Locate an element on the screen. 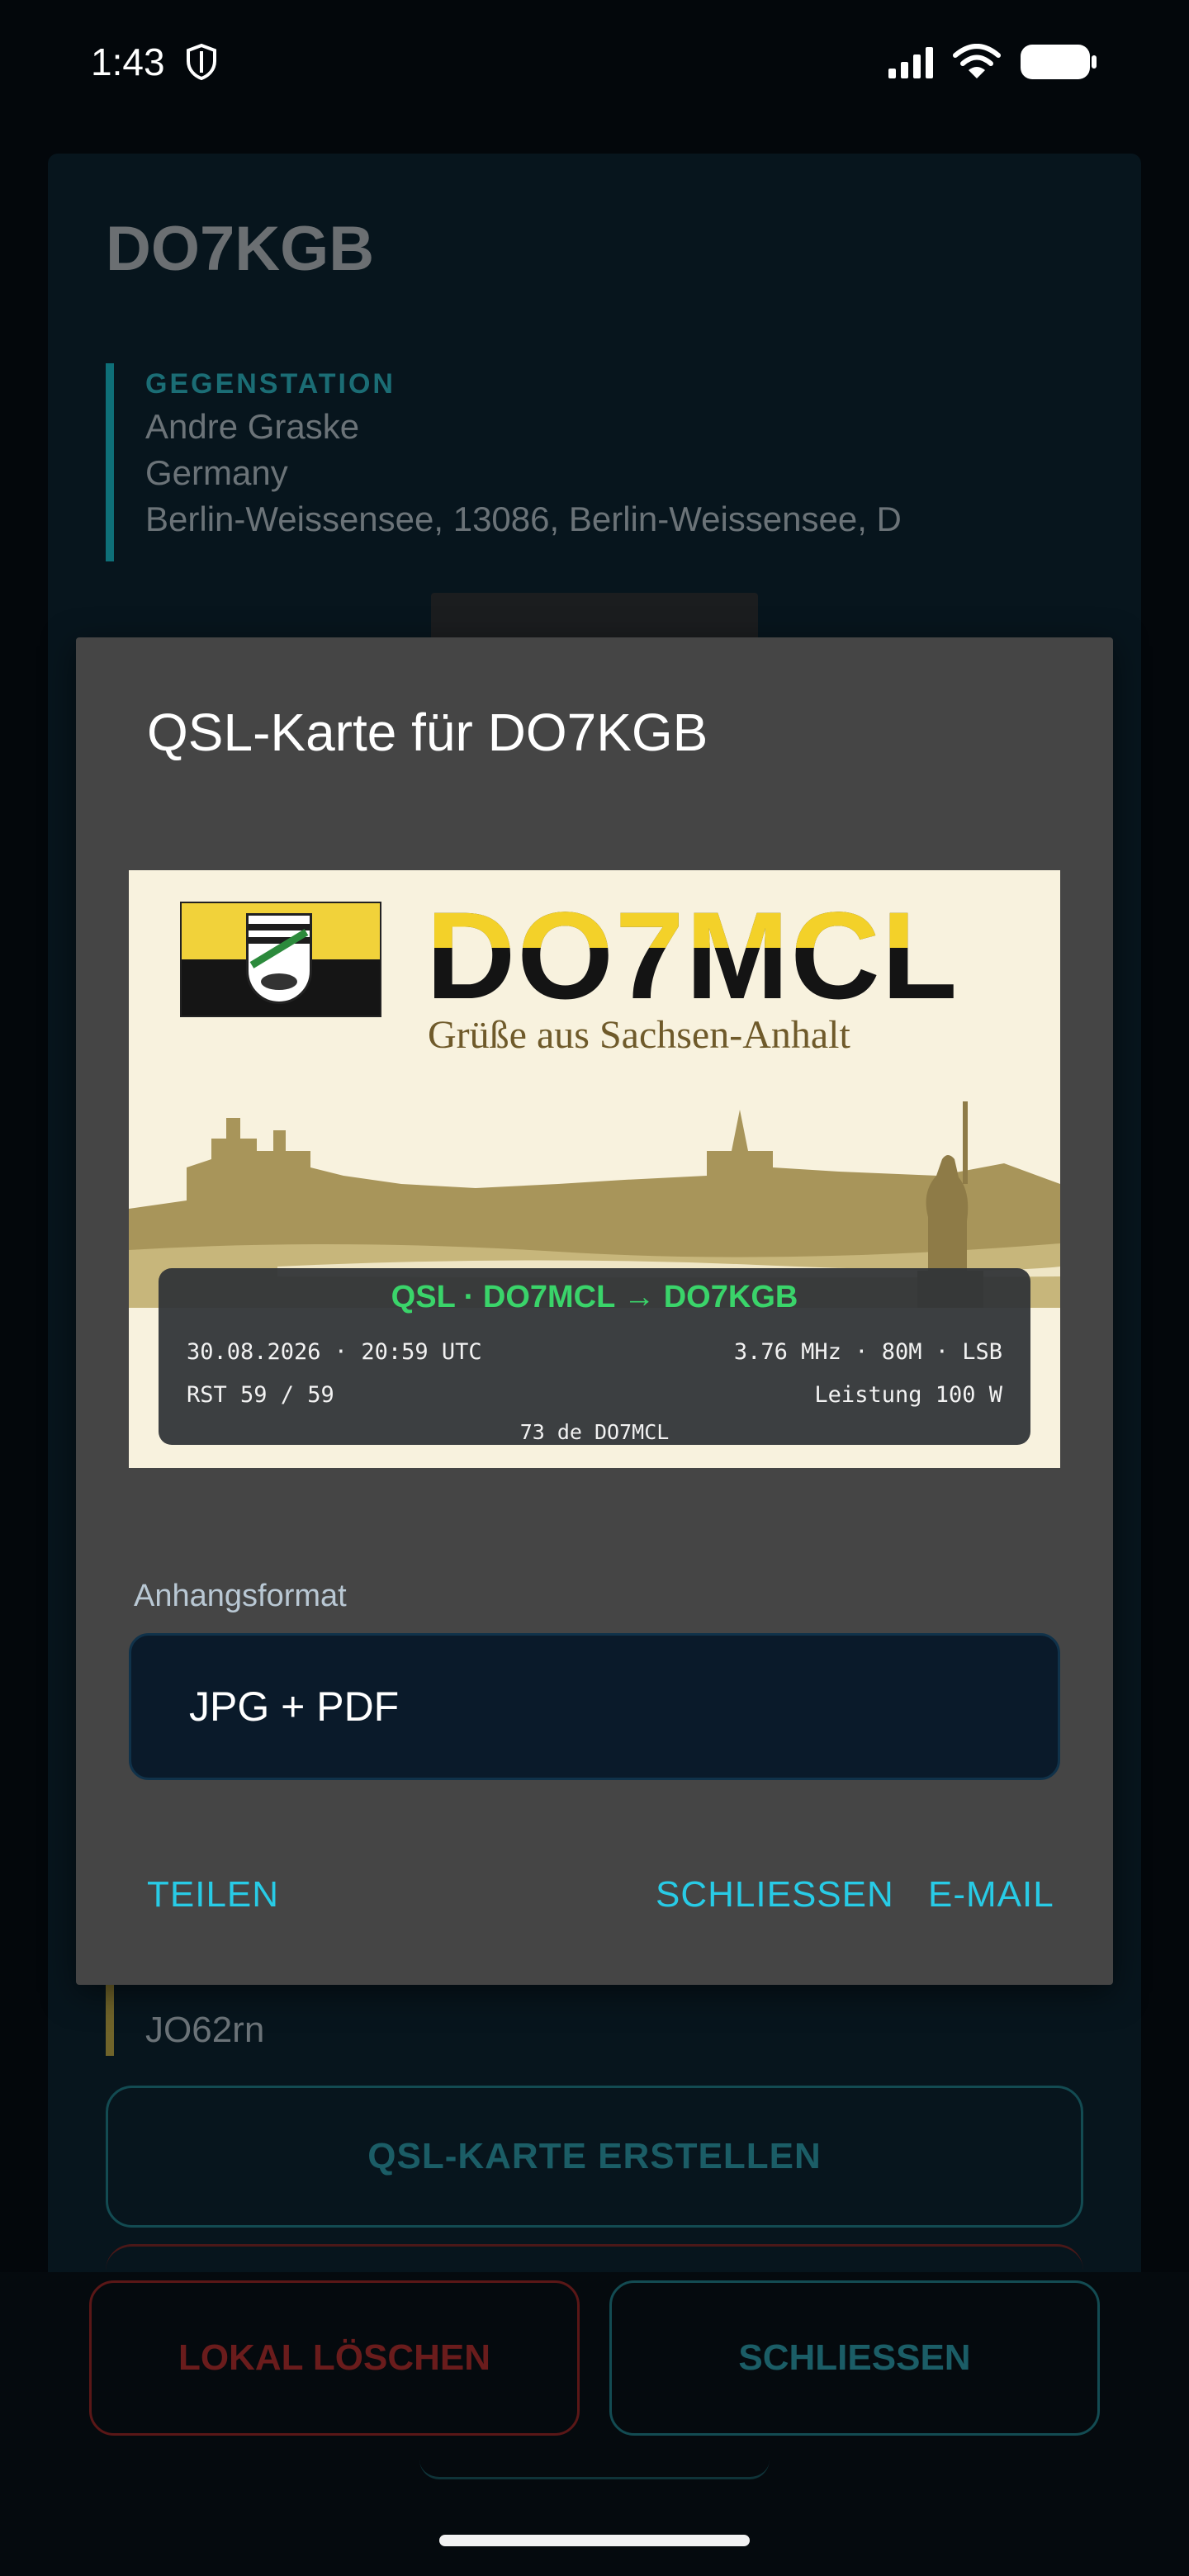 Image resolution: width=1189 pixels, height=2576 pixels. shield-icon is located at coordinates (201, 62).